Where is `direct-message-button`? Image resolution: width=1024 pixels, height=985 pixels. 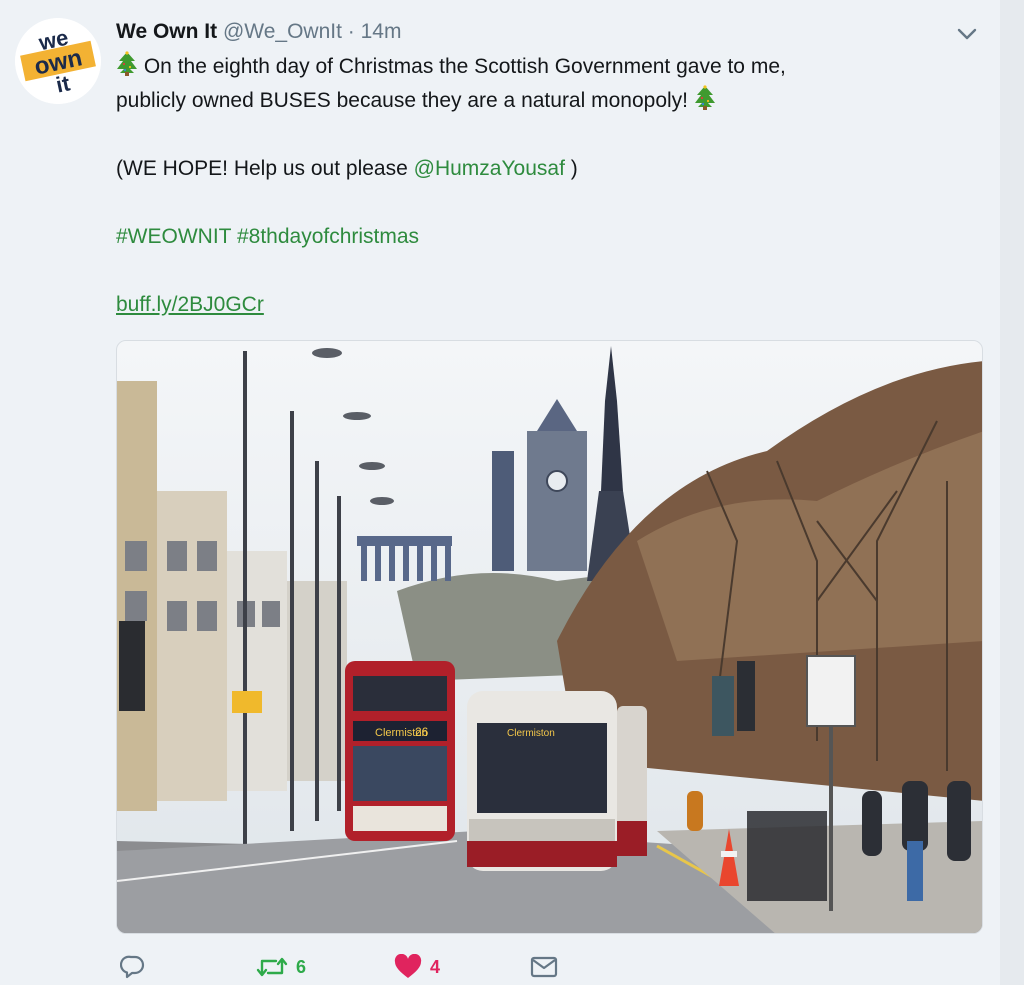
direct-message-button is located at coordinates (544, 967).